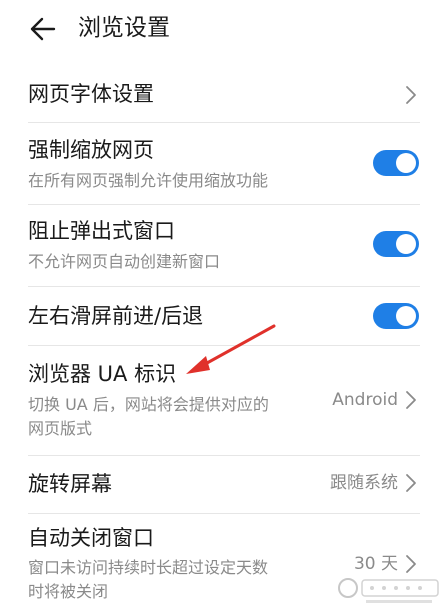 The height and width of the screenshot is (614, 448). What do you see at coordinates (91, 94) in the screenshot?
I see `setting-title: 网页字体设置` at bounding box center [91, 94].